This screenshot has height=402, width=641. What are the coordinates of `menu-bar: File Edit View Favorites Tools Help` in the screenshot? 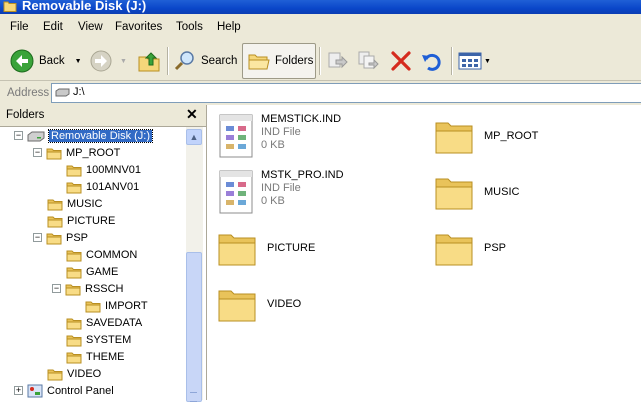 It's located at (320, 28).